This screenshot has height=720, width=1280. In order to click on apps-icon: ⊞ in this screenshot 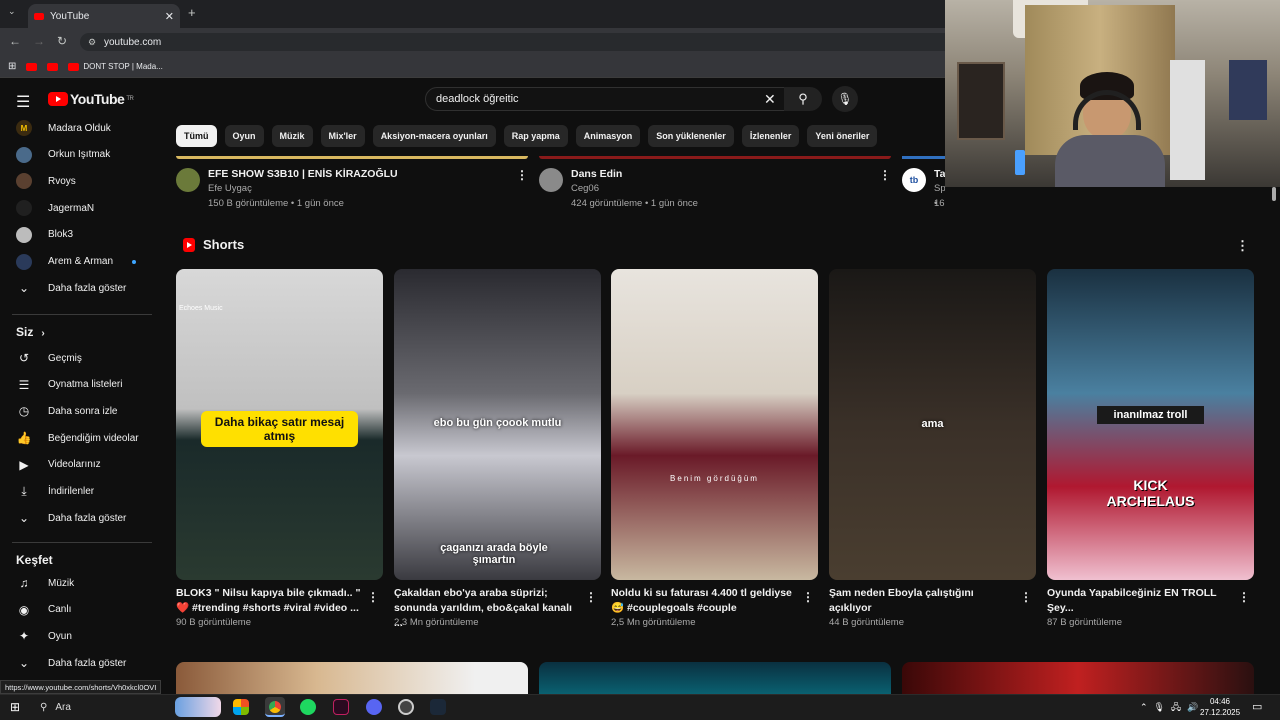, I will do `click(12, 66)`.